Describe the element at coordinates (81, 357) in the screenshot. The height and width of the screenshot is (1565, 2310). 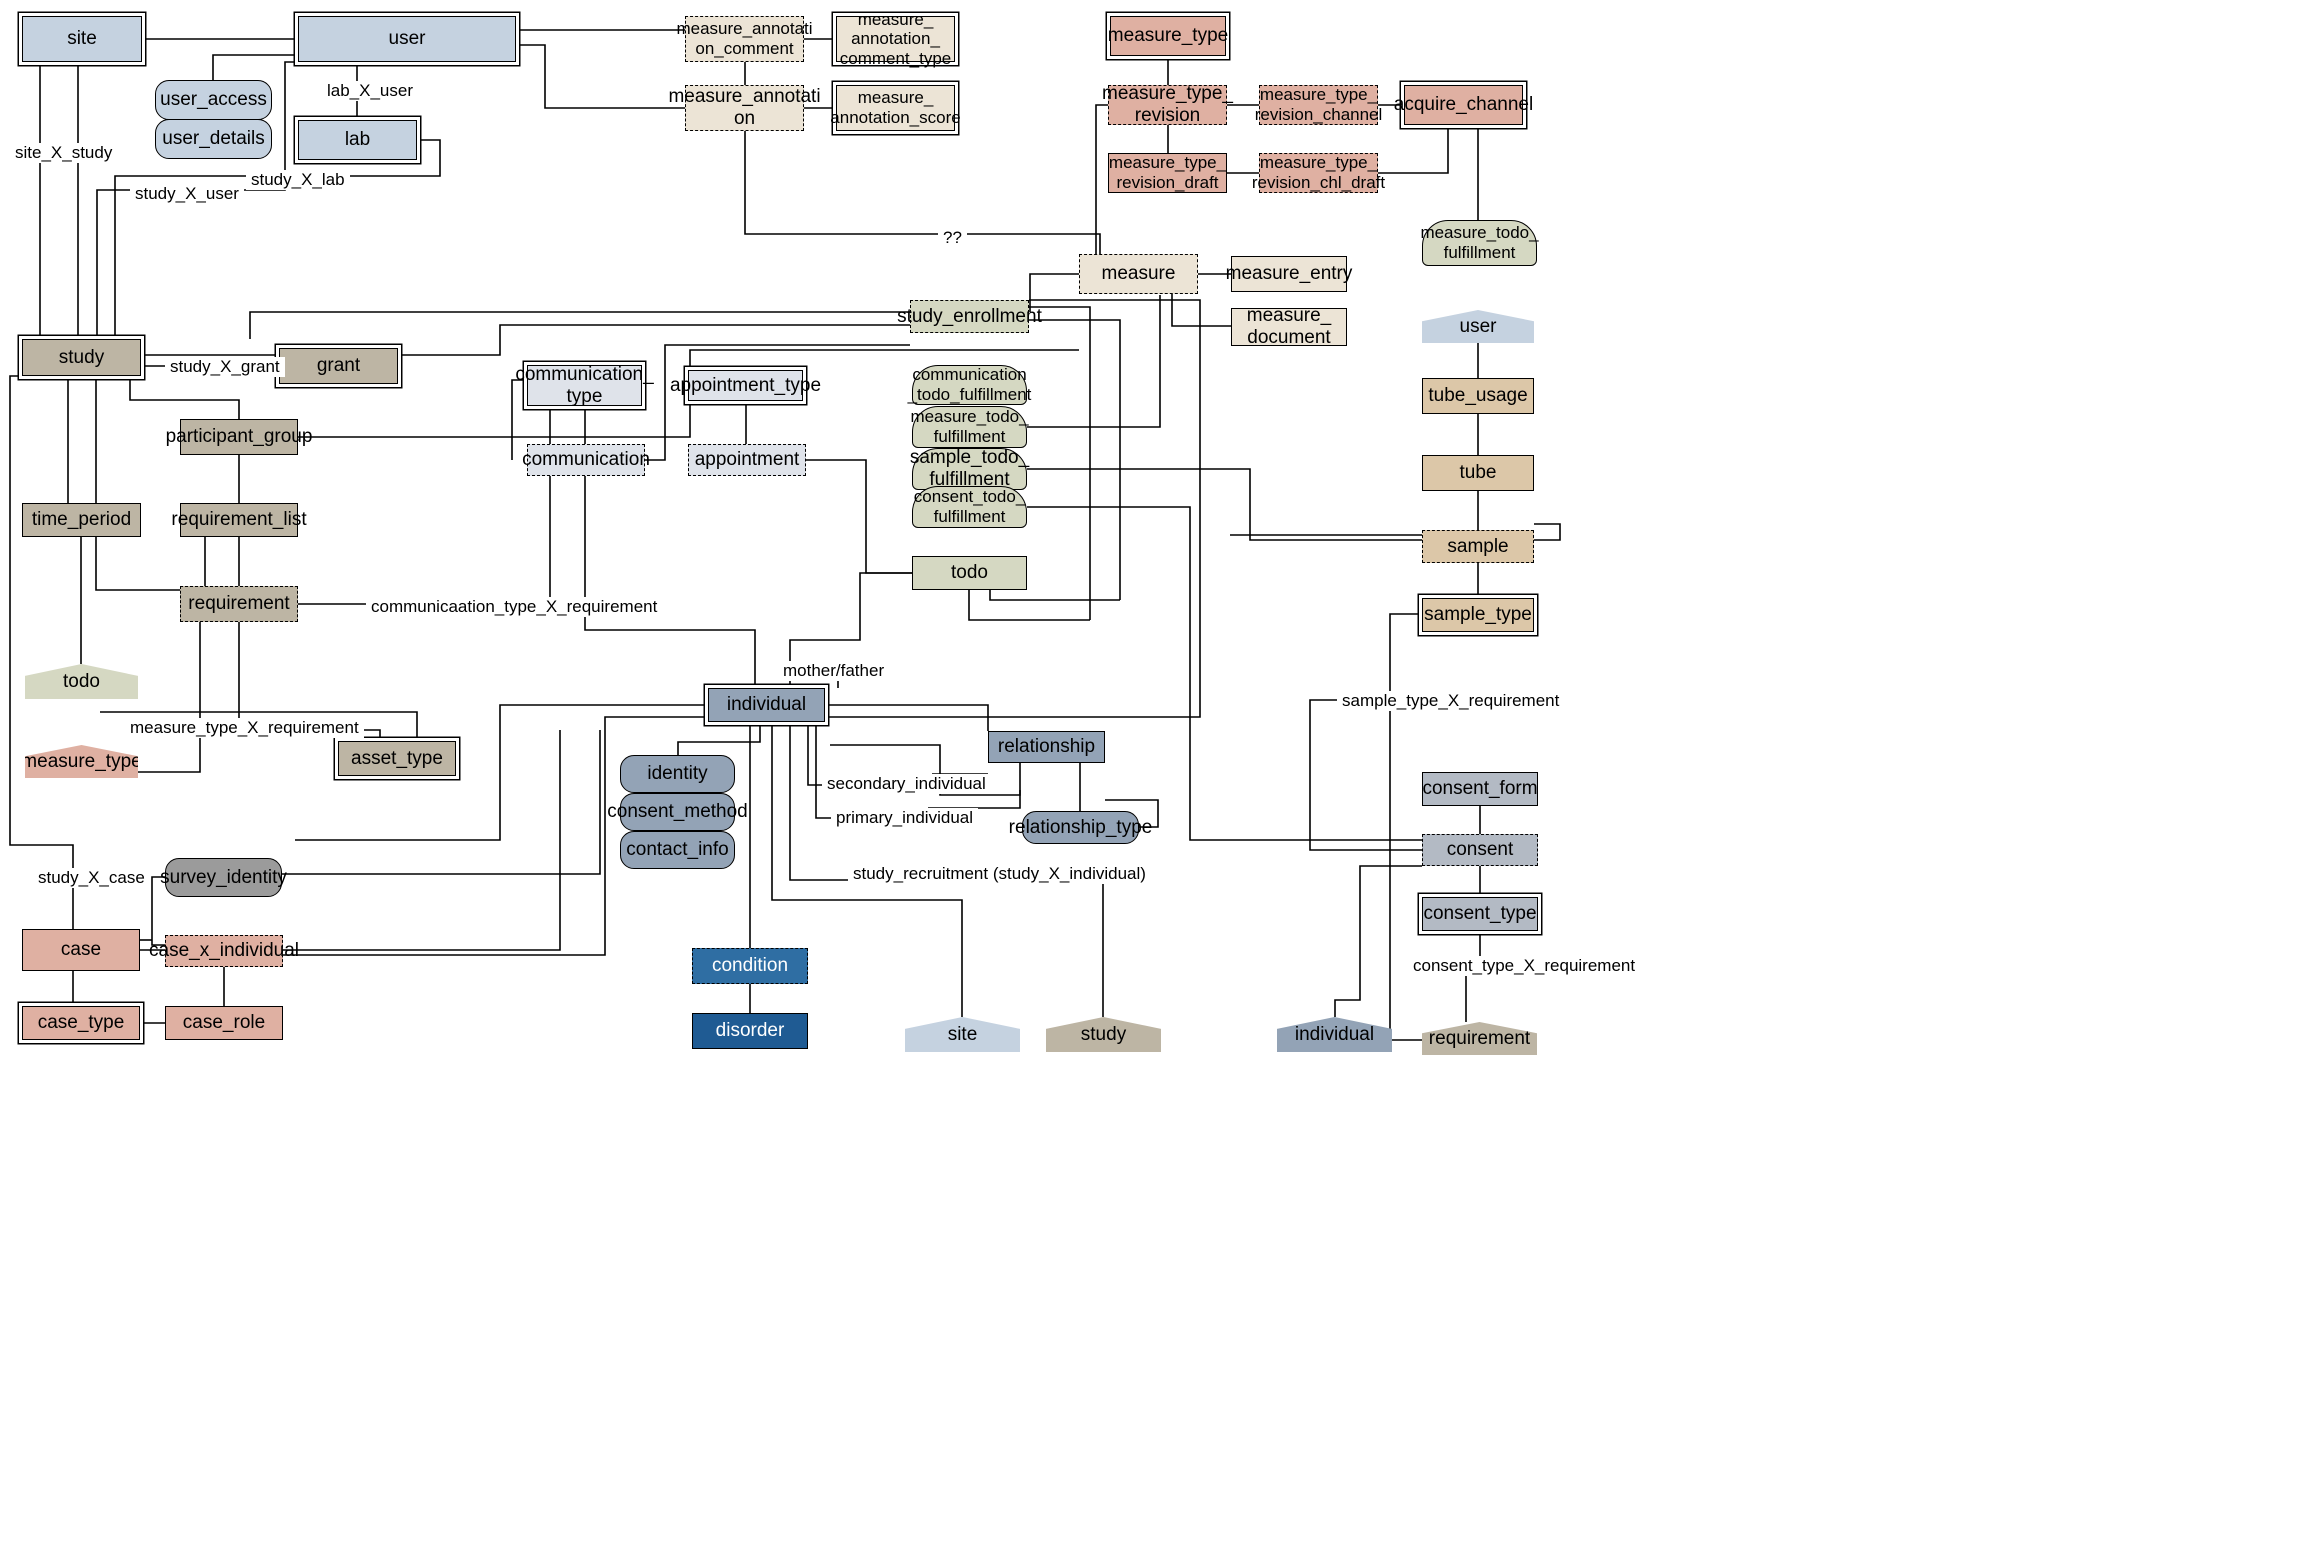
I see `entity-study: study` at that location.